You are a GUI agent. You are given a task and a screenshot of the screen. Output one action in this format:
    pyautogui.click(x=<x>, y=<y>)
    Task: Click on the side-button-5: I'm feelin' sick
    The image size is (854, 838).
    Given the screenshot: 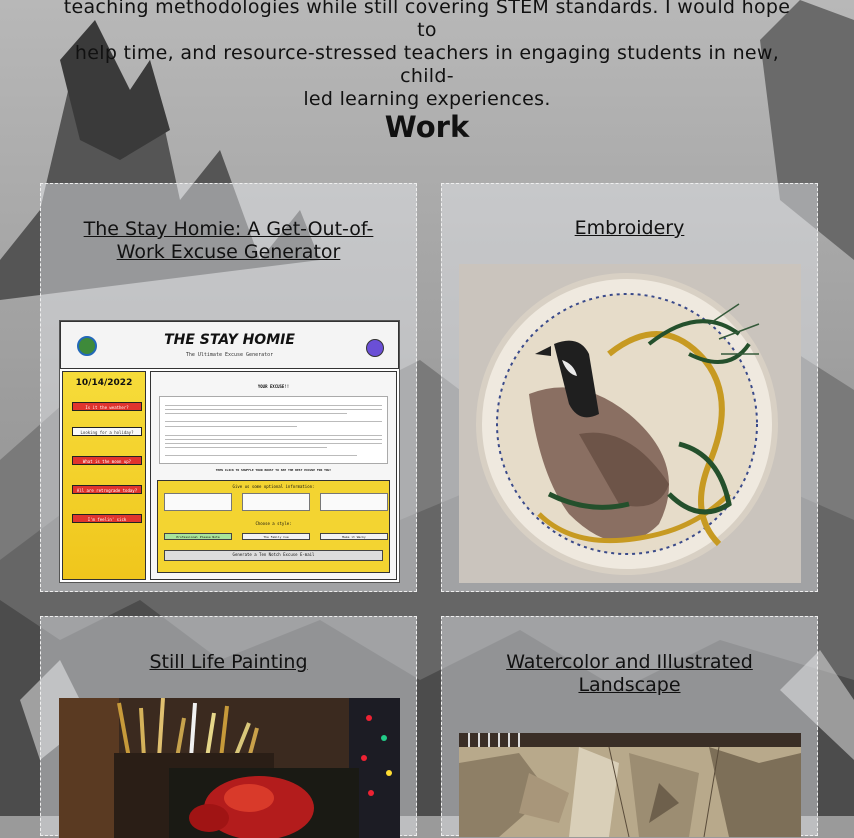 What is the action you would take?
    pyautogui.click(x=107, y=518)
    